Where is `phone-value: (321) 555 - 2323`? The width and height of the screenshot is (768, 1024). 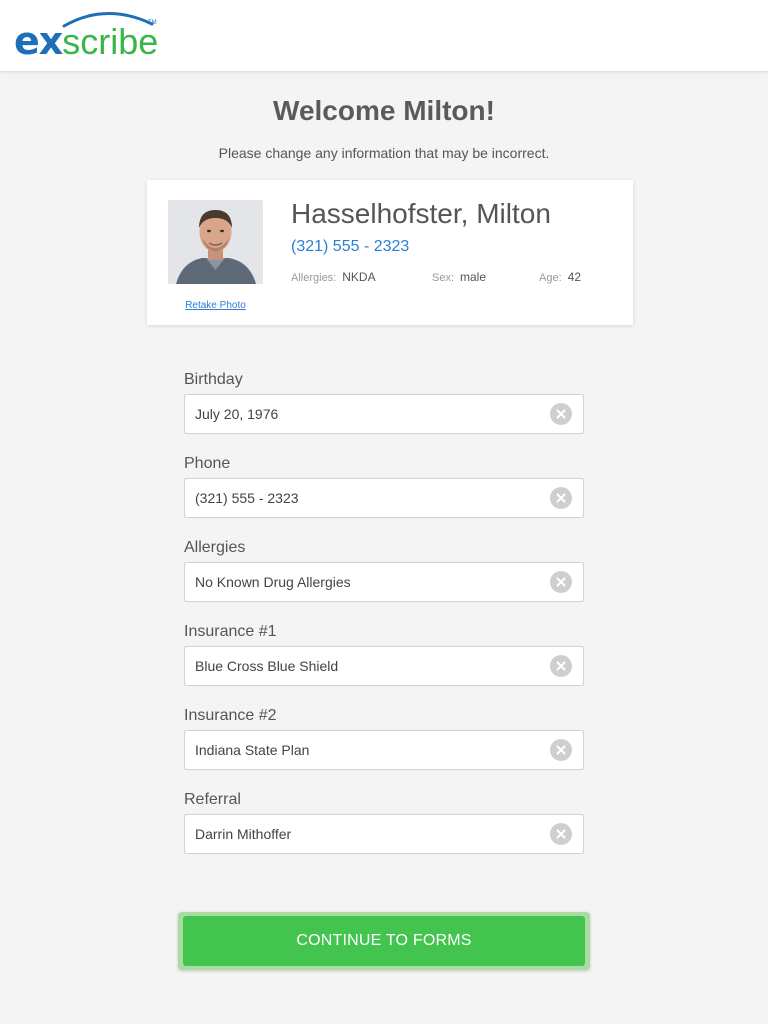
phone-value: (321) 555 - 2323 is located at coordinates (247, 498).